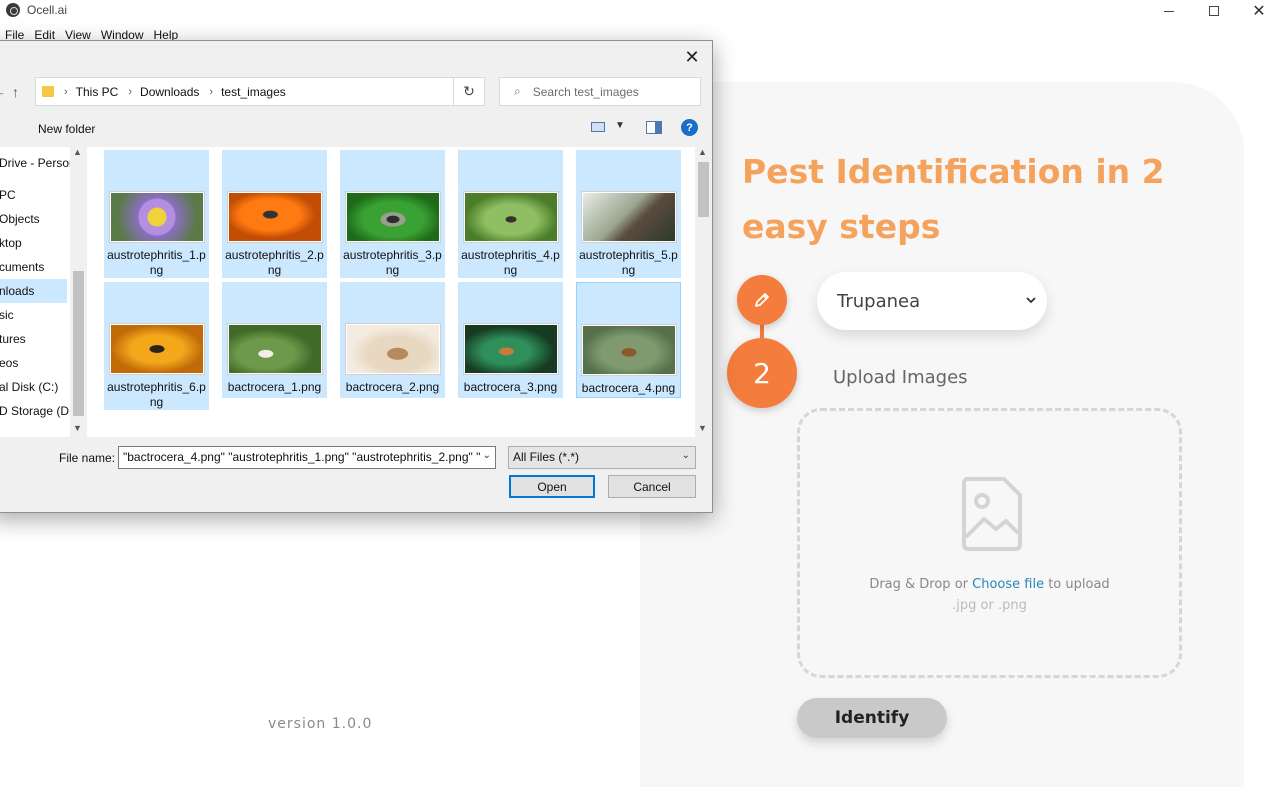 The width and height of the screenshot is (1281, 787). I want to click on folder-icon, so click(48, 91).